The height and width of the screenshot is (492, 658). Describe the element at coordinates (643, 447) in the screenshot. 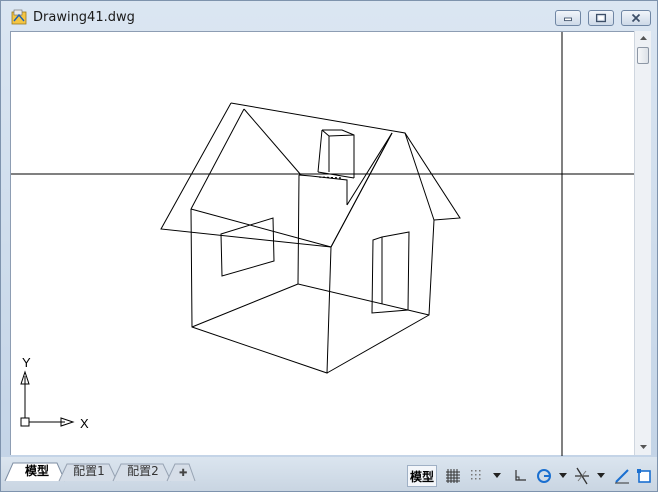

I see `scroll-down-arrow-icon` at that location.